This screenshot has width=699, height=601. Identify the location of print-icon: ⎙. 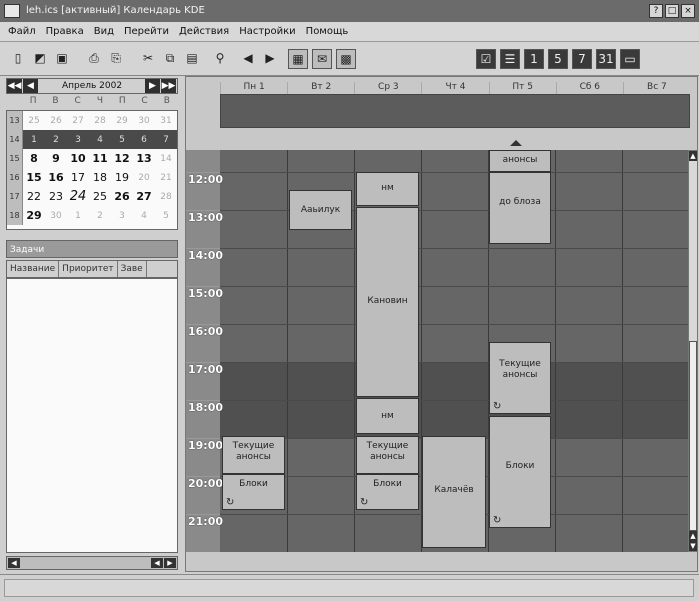
(94, 59).